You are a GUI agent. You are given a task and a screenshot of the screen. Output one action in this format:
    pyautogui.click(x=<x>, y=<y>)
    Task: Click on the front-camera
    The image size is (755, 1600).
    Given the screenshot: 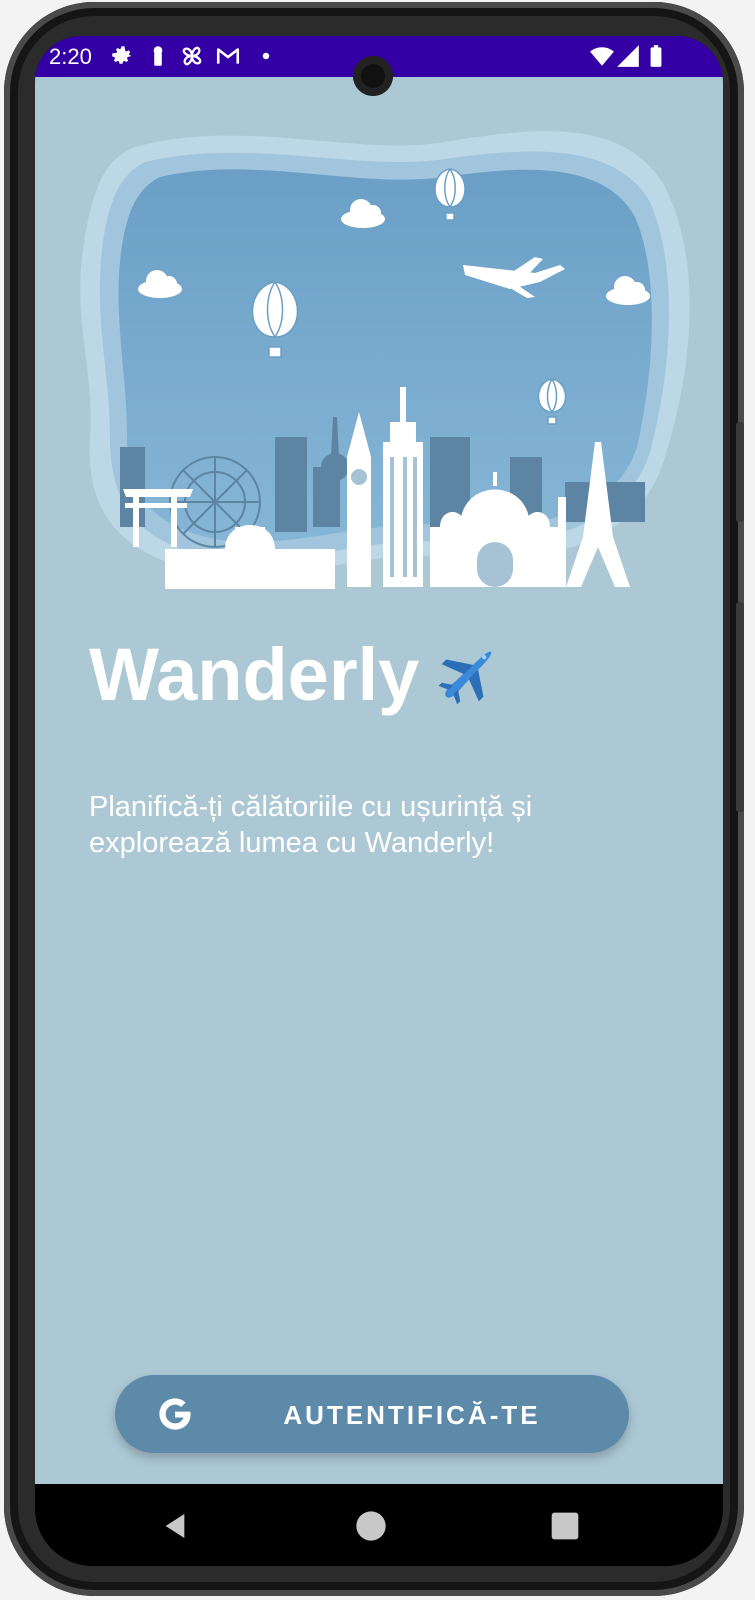 What is the action you would take?
    pyautogui.click(x=373, y=76)
    